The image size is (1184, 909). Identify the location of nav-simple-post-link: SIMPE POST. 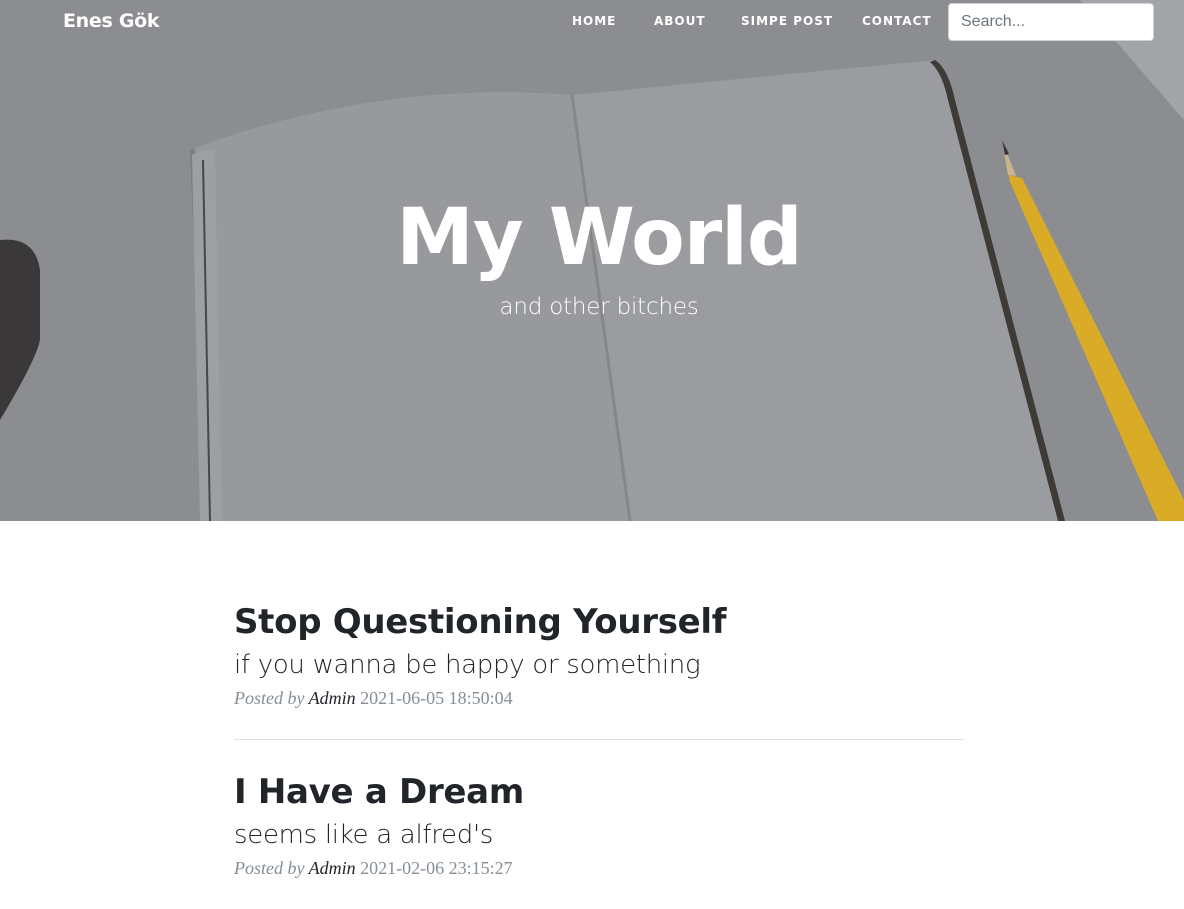
(787, 21).